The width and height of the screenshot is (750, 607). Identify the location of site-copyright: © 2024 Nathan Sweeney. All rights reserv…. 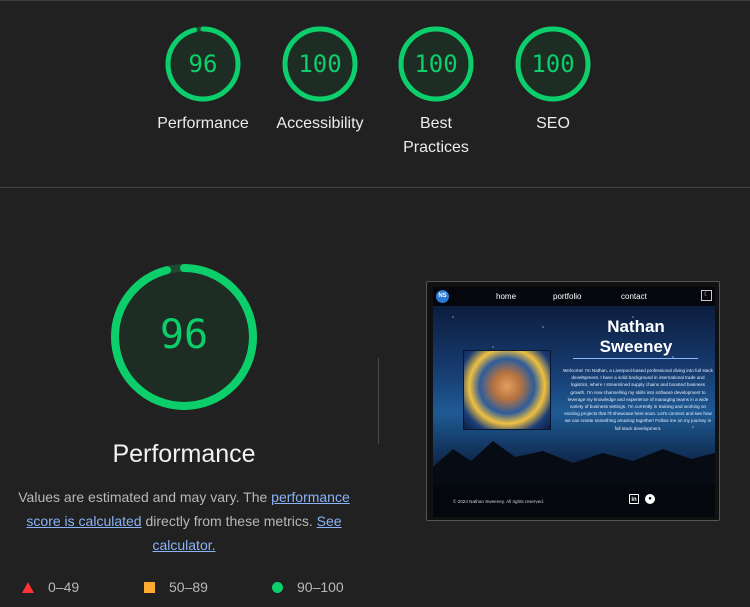
(499, 501).